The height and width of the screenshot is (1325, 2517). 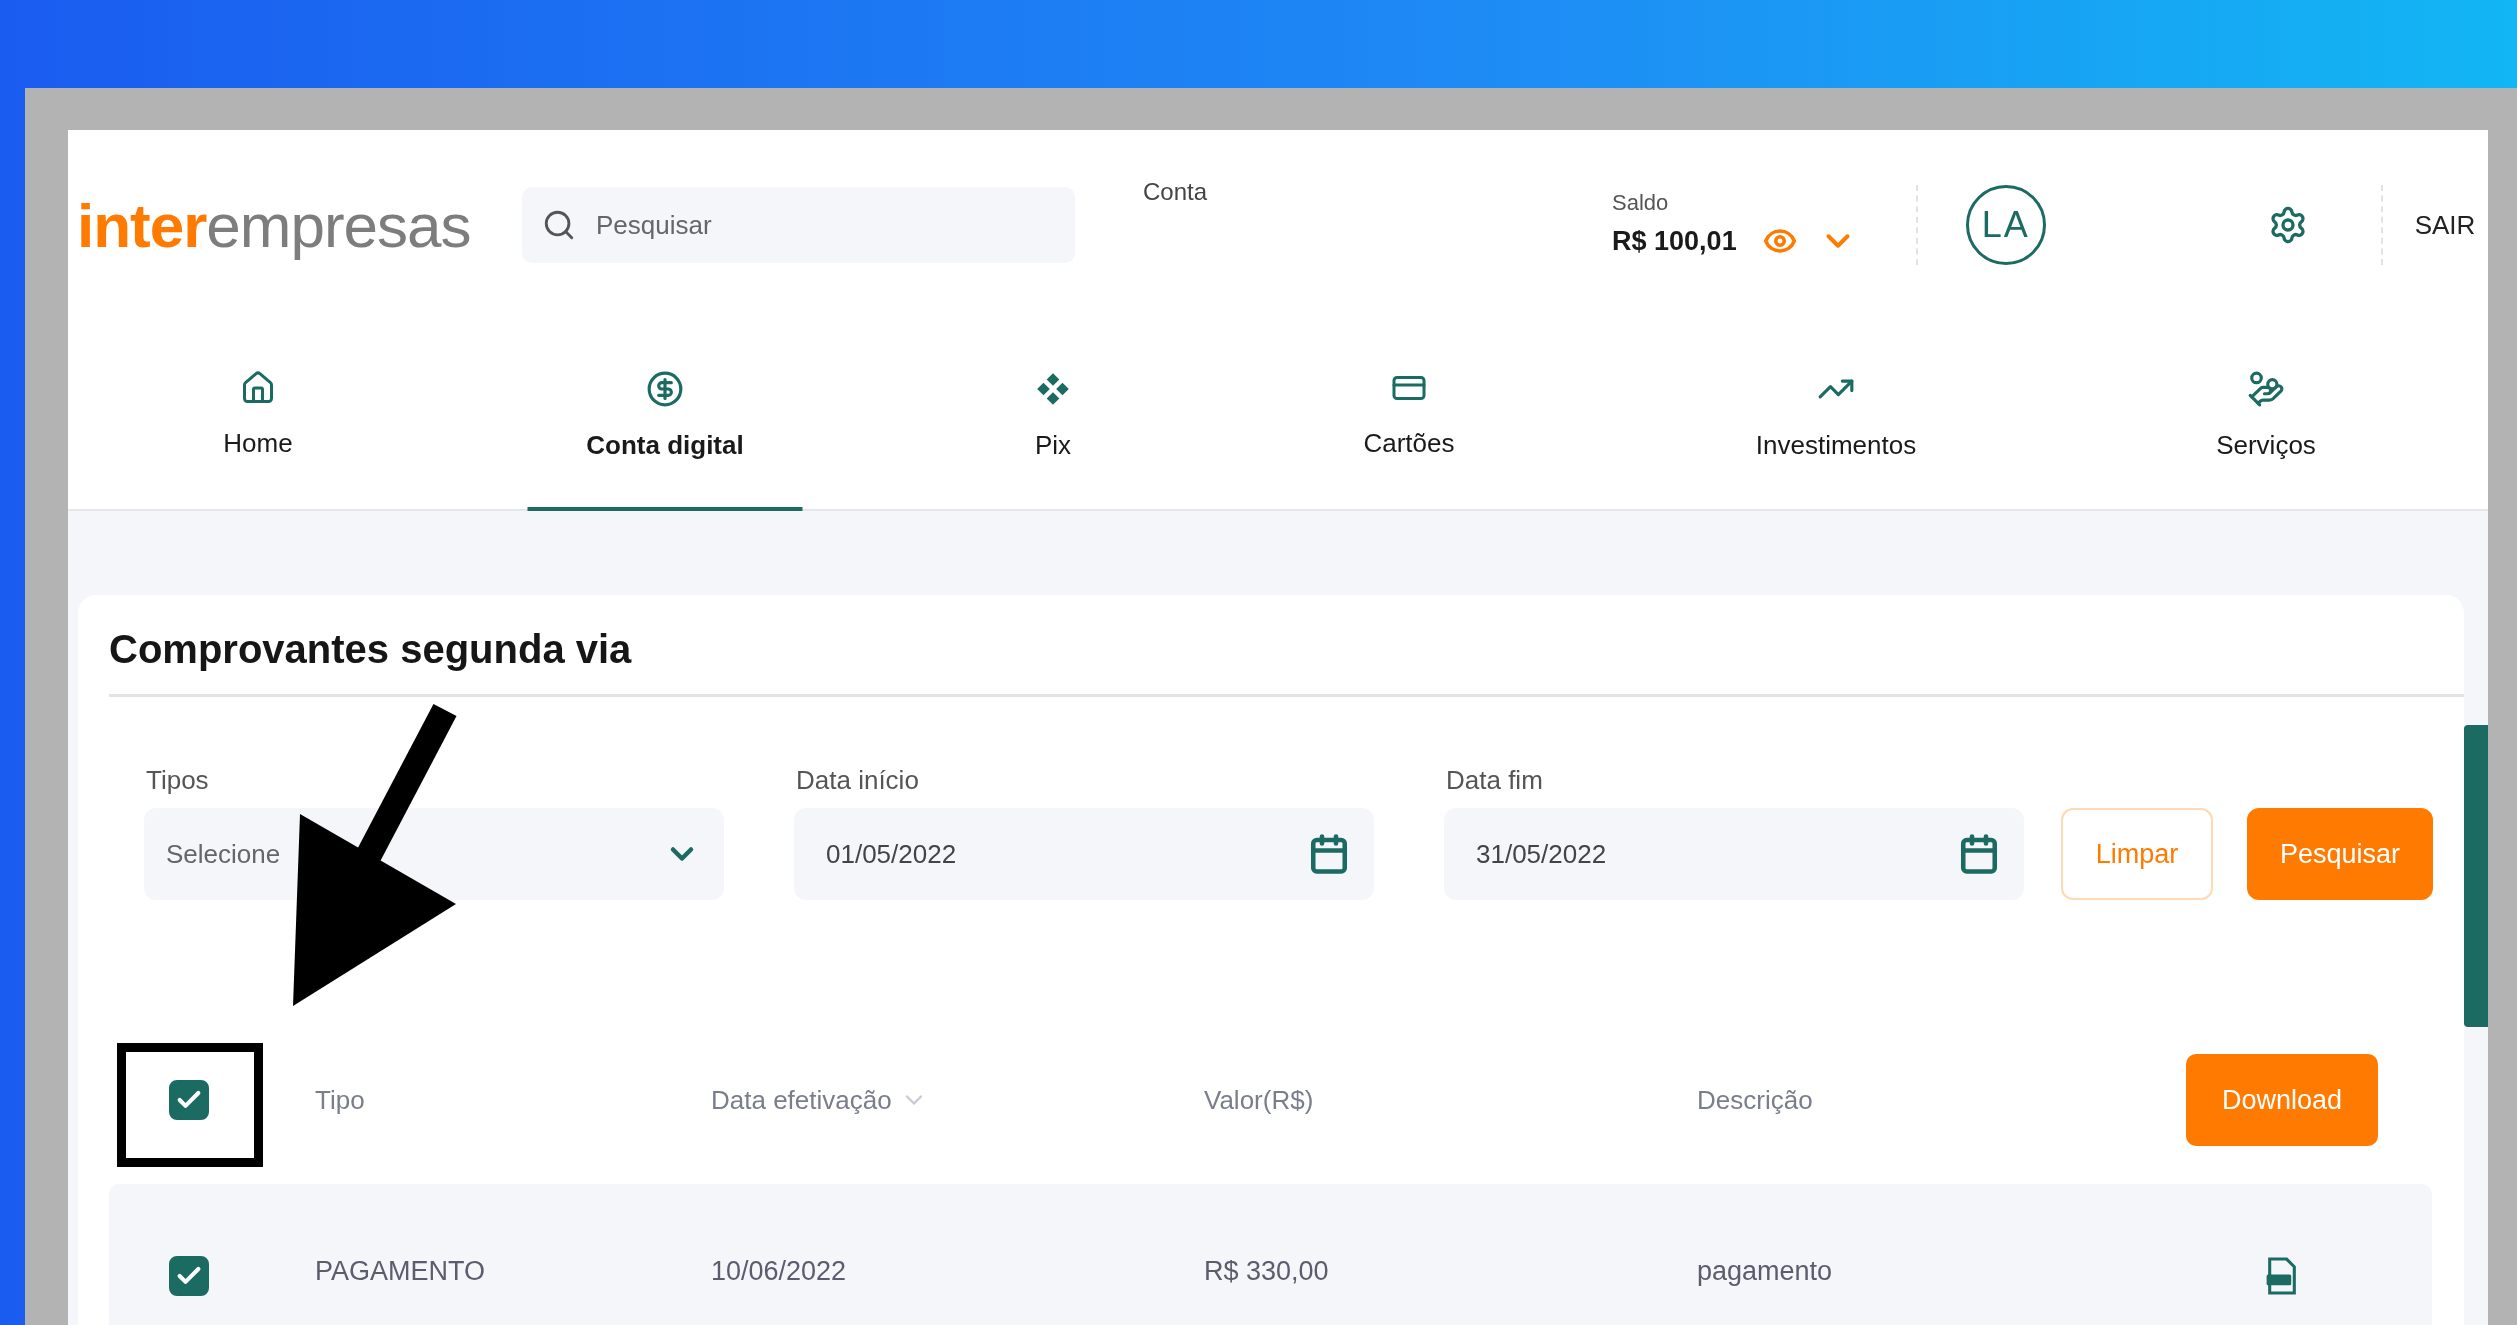 What do you see at coordinates (2266, 414) in the screenshot?
I see `nav-tab: Serviços` at bounding box center [2266, 414].